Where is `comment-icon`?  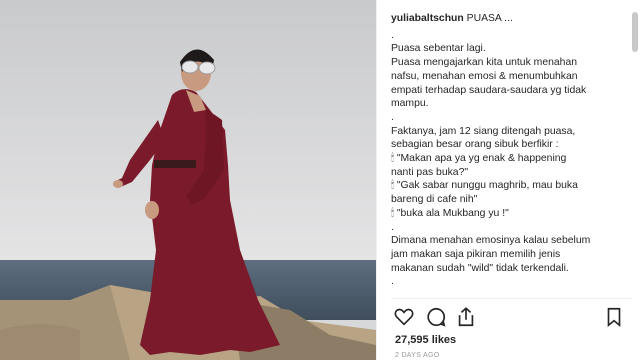 comment-icon is located at coordinates (436, 317).